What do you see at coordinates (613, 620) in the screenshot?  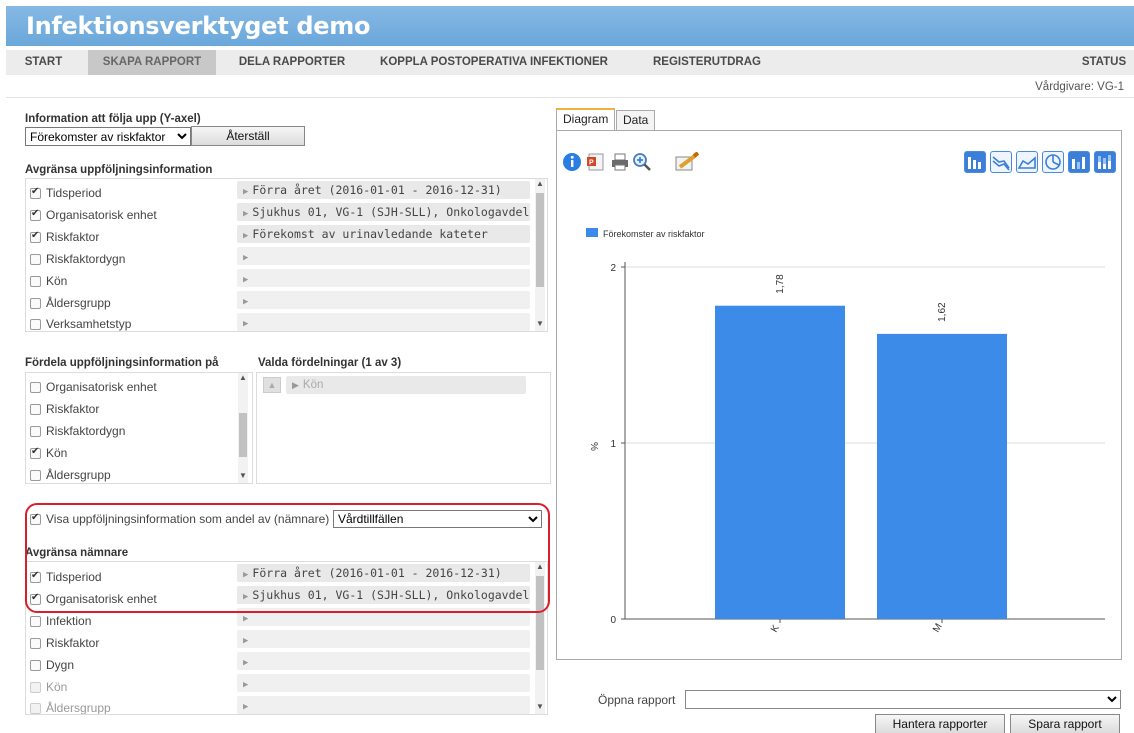 I see `y-tick-label: 0` at bounding box center [613, 620].